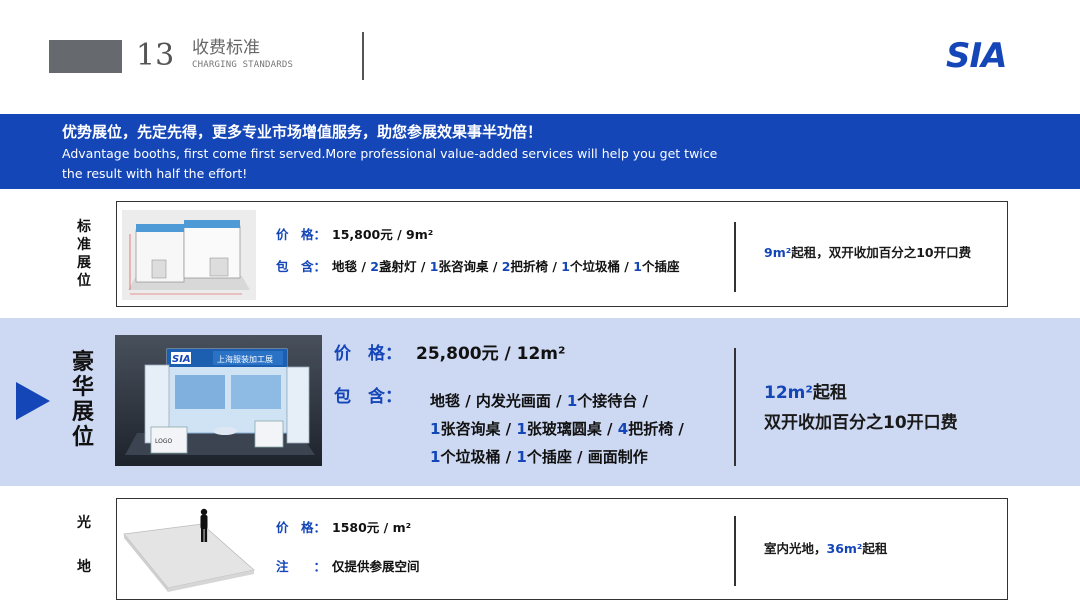 This screenshot has height=604, width=1080. Describe the element at coordinates (881, 252) in the screenshot. I see `standard-note-text: 起租，双开收加百分之10开口费` at that location.